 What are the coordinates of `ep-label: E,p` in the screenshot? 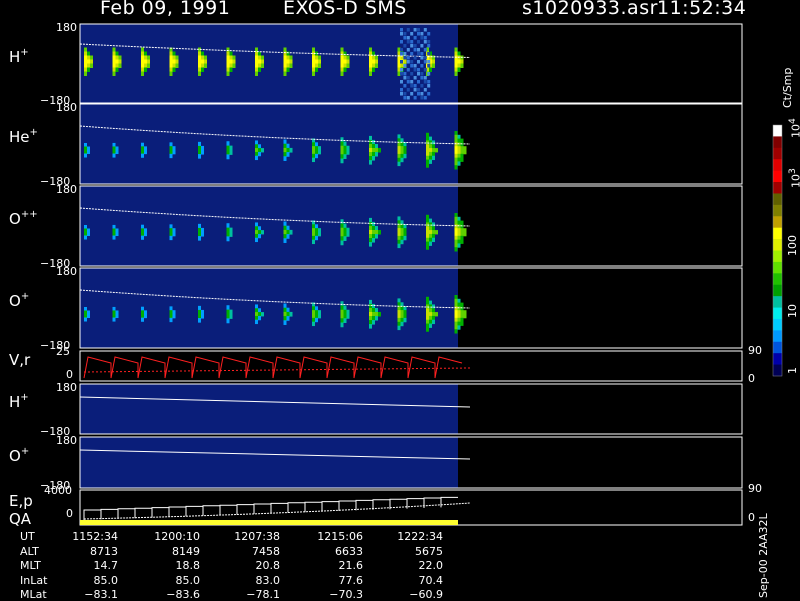 It's located at (21, 501).